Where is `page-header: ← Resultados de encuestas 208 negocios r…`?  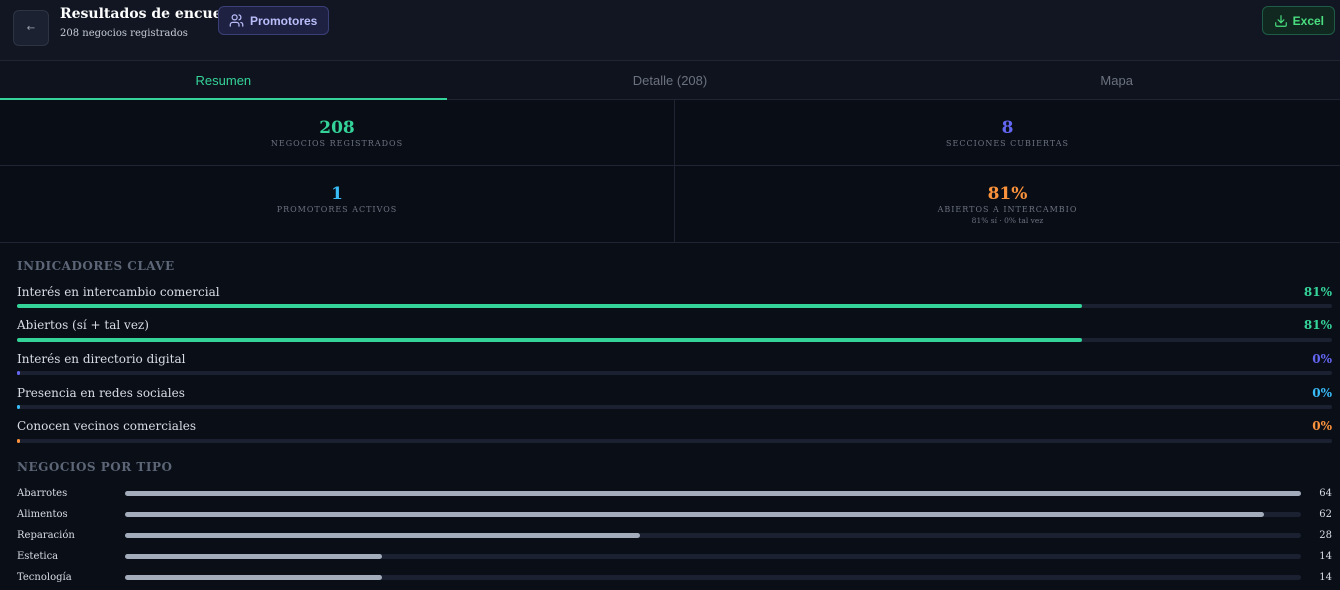 page-header: ← Resultados de encuestas 208 negocios r… is located at coordinates (670, 30).